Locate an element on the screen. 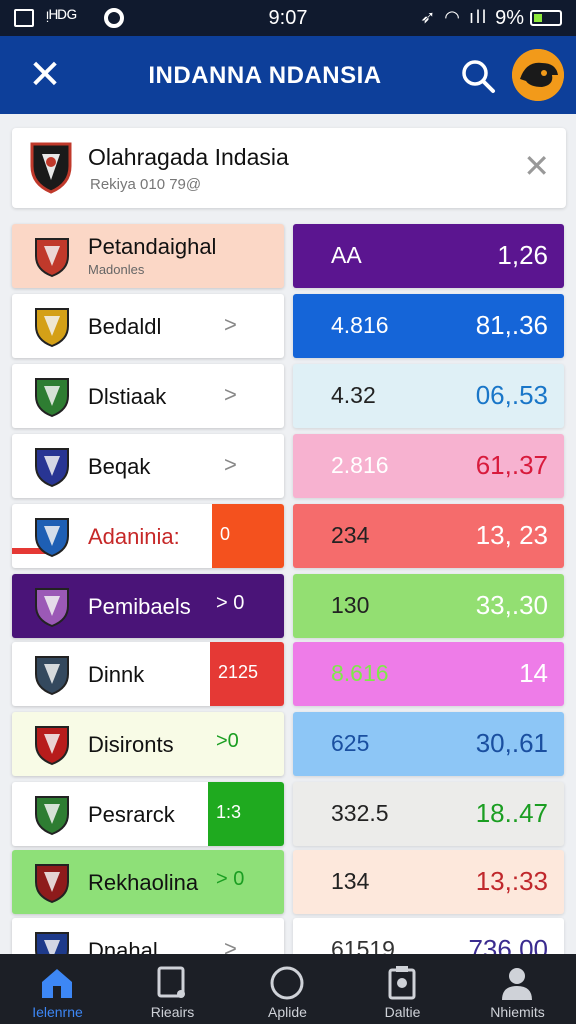 This screenshot has width=576, height=1024. team-cell: Dlstiaak > is located at coordinates (148, 396).